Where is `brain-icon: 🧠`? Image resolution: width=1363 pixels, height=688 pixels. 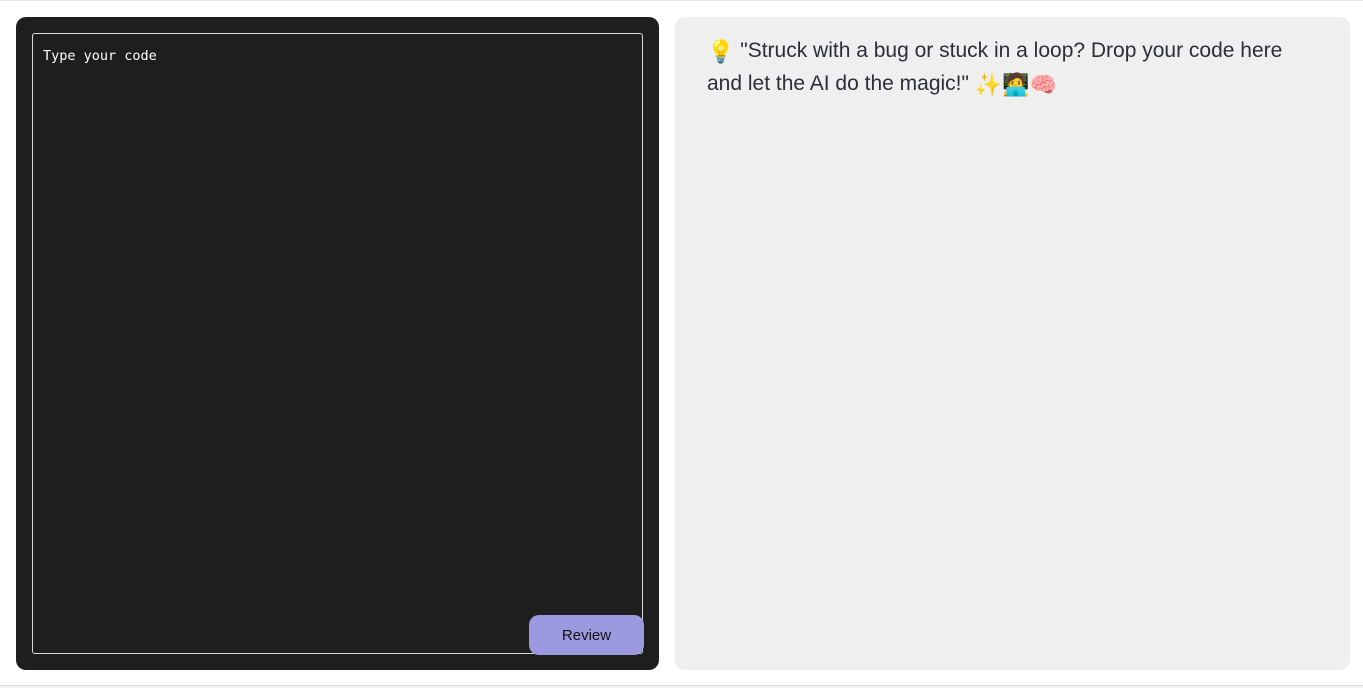 brain-icon: 🧠 is located at coordinates (1043, 84).